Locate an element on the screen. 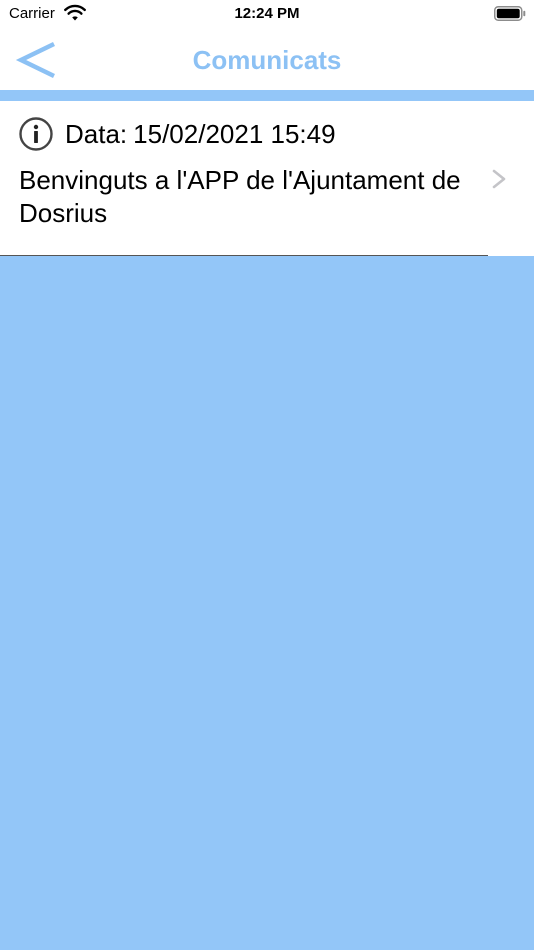  message-date: Data: 15/02/2021 15:49 is located at coordinates (200, 134).